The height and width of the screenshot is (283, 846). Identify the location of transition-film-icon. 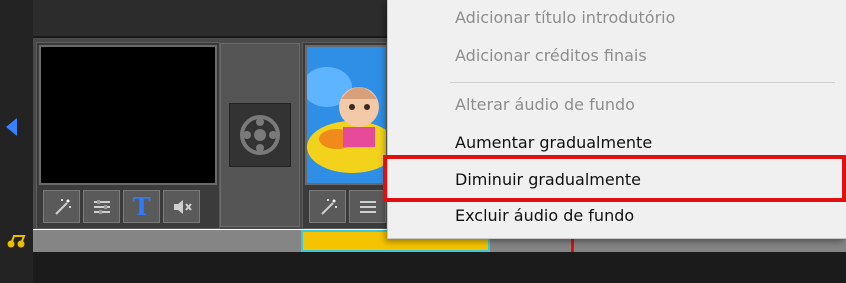
(260, 135).